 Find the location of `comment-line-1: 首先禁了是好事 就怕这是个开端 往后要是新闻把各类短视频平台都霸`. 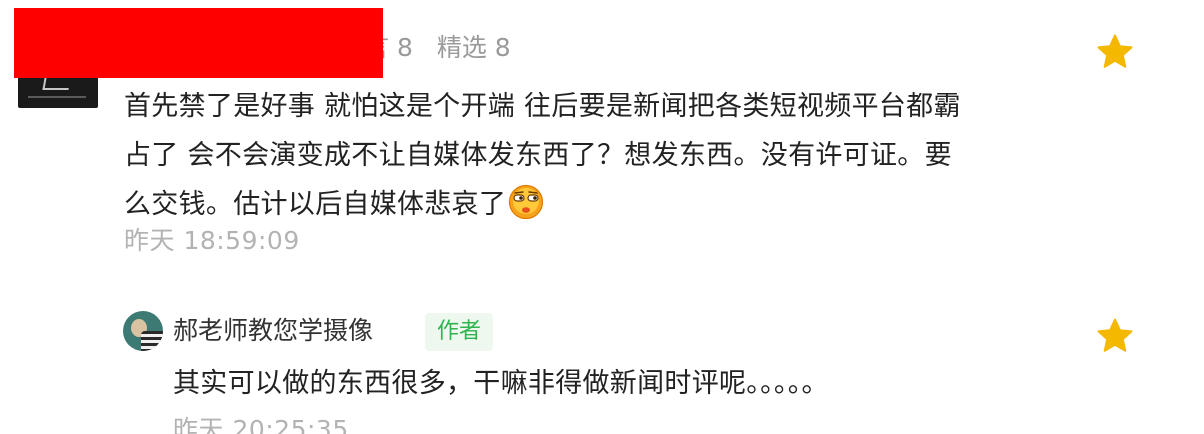

comment-line-1: 首先禁了是好事 就怕这是个开端 往后要是新闻把各类短视频平台都霸 is located at coordinates (542, 106).